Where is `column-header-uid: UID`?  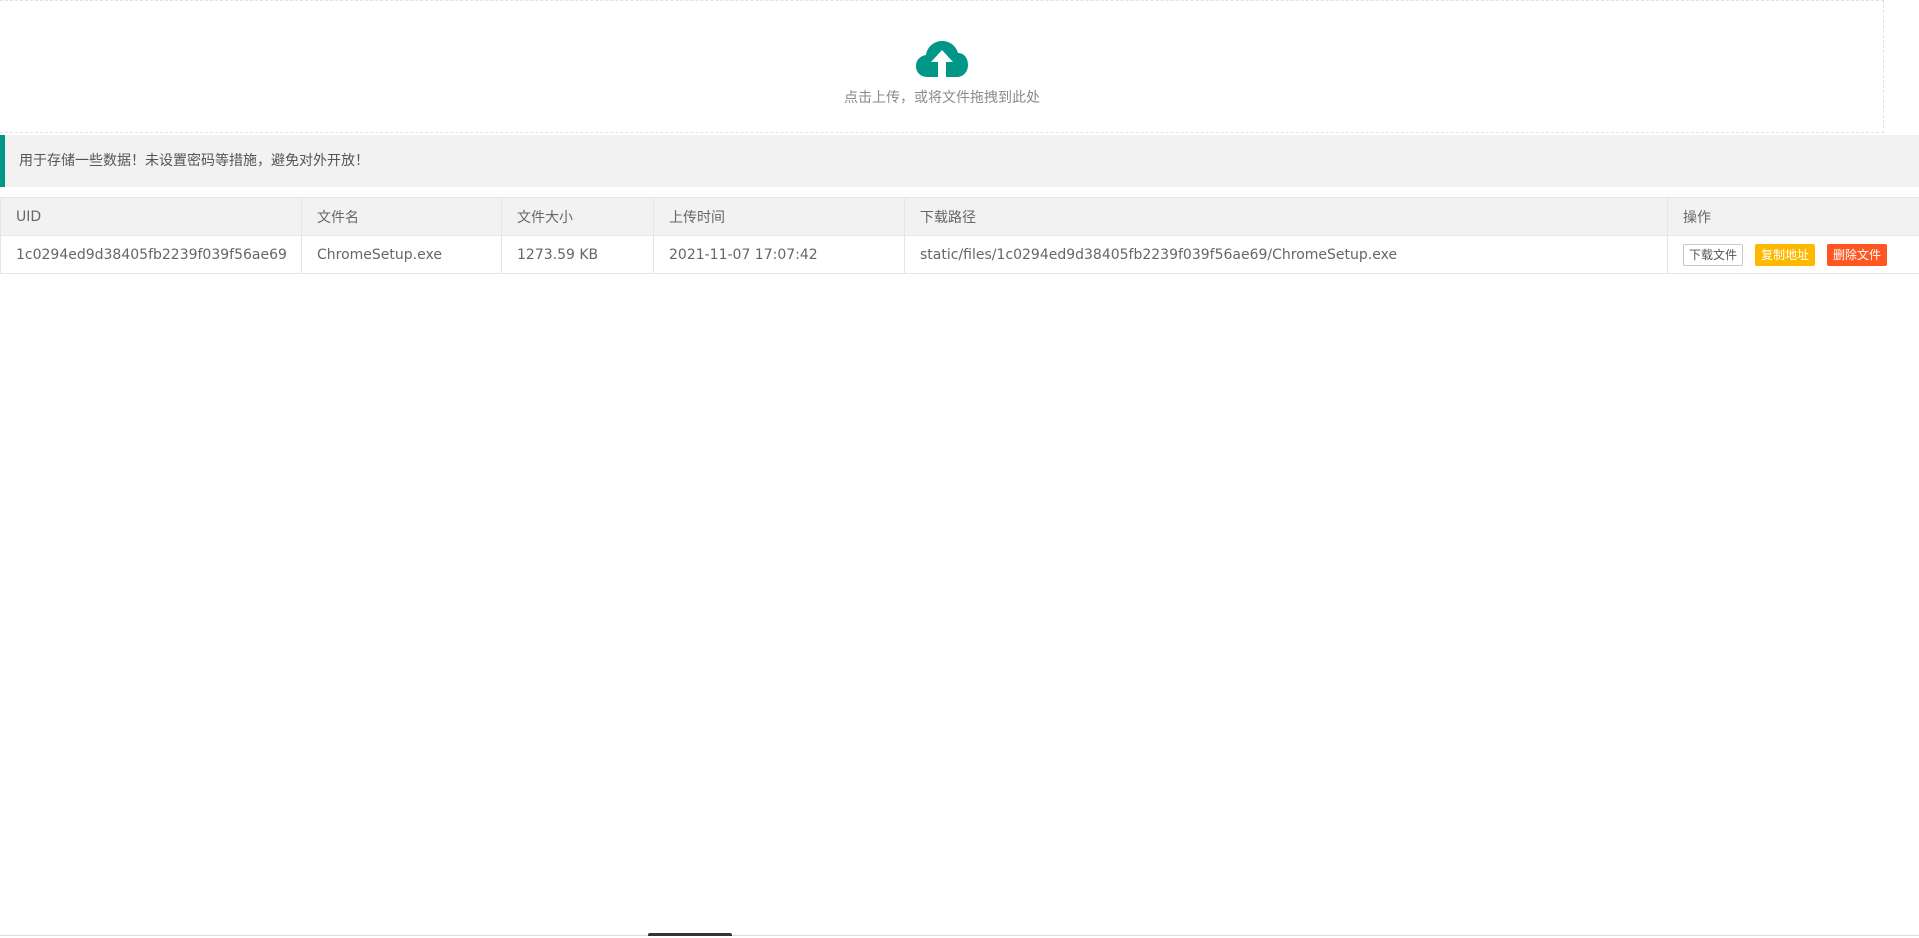 column-header-uid: UID is located at coordinates (151, 216).